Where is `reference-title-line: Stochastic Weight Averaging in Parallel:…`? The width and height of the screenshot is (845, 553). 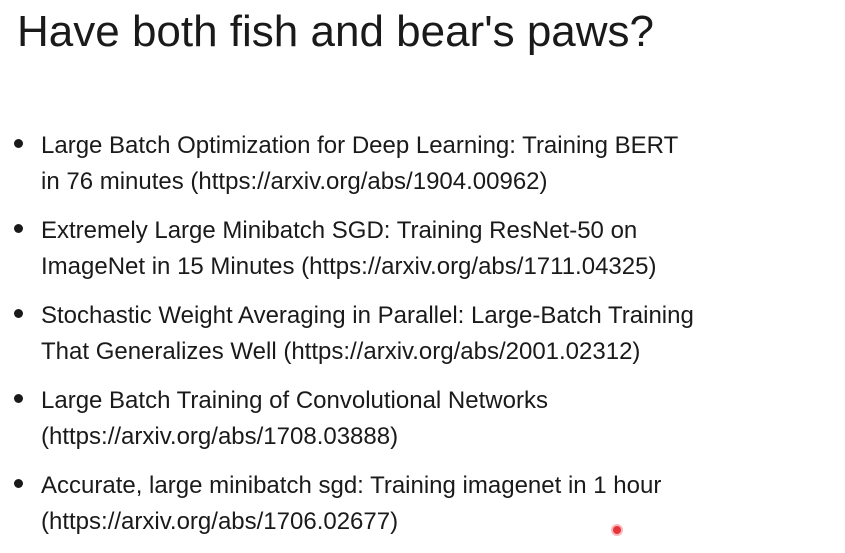
reference-title-line: Stochastic Weight Averaging in Parallel:… is located at coordinates (367, 315).